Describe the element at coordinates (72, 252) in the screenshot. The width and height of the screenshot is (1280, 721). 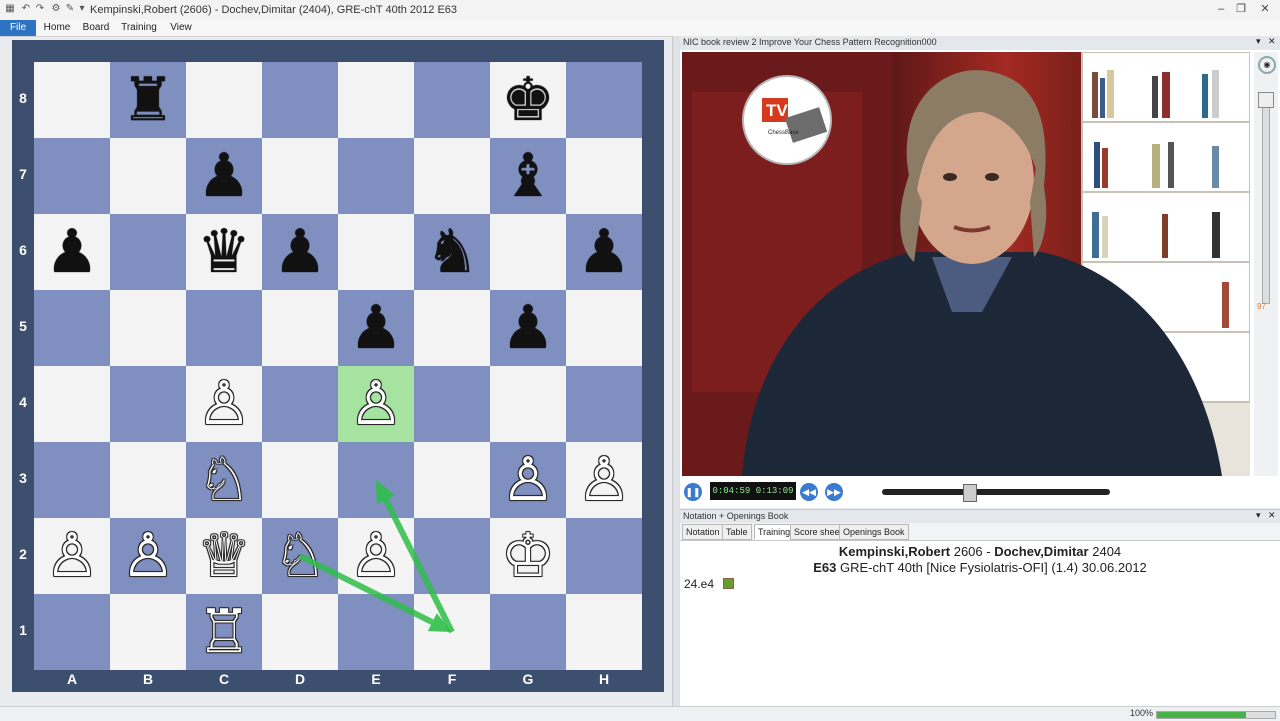
I see `piece-a6: ♟` at that location.